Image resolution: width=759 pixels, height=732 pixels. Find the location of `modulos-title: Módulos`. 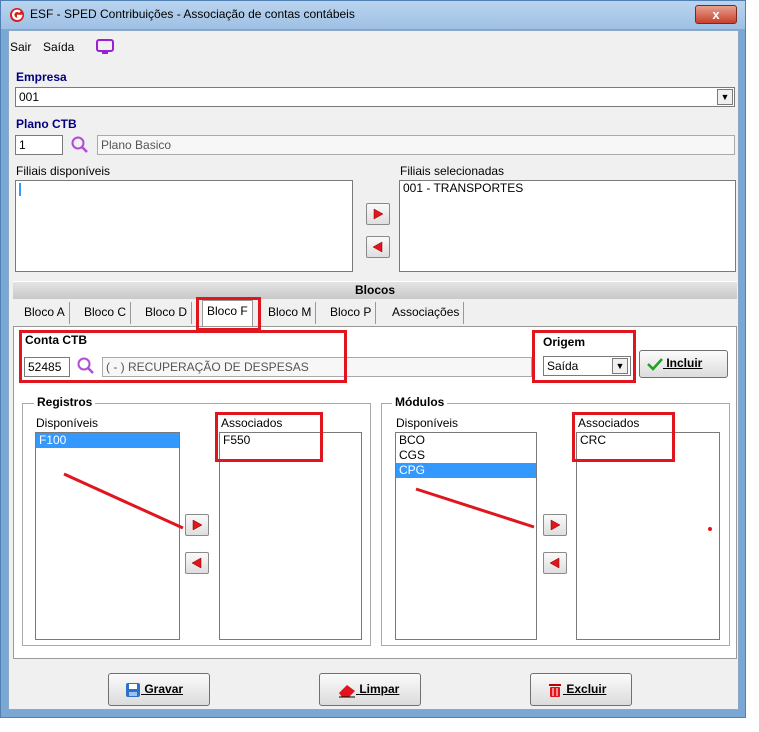

modulos-title: Módulos is located at coordinates (420, 402).